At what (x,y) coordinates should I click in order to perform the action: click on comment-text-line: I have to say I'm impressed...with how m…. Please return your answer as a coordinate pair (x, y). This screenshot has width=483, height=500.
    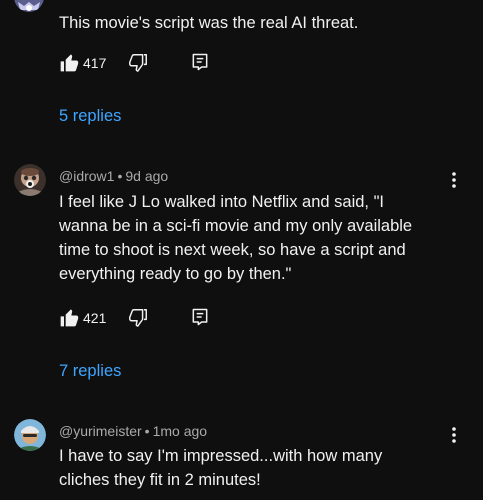
    Looking at the image, I should click on (221, 456).